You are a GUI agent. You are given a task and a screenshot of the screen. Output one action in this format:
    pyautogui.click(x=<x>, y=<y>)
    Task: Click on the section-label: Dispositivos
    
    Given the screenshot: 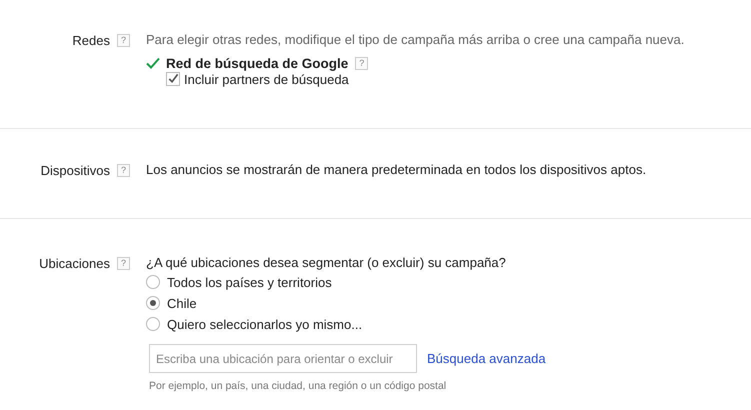 What is the action you would take?
    pyautogui.click(x=75, y=170)
    